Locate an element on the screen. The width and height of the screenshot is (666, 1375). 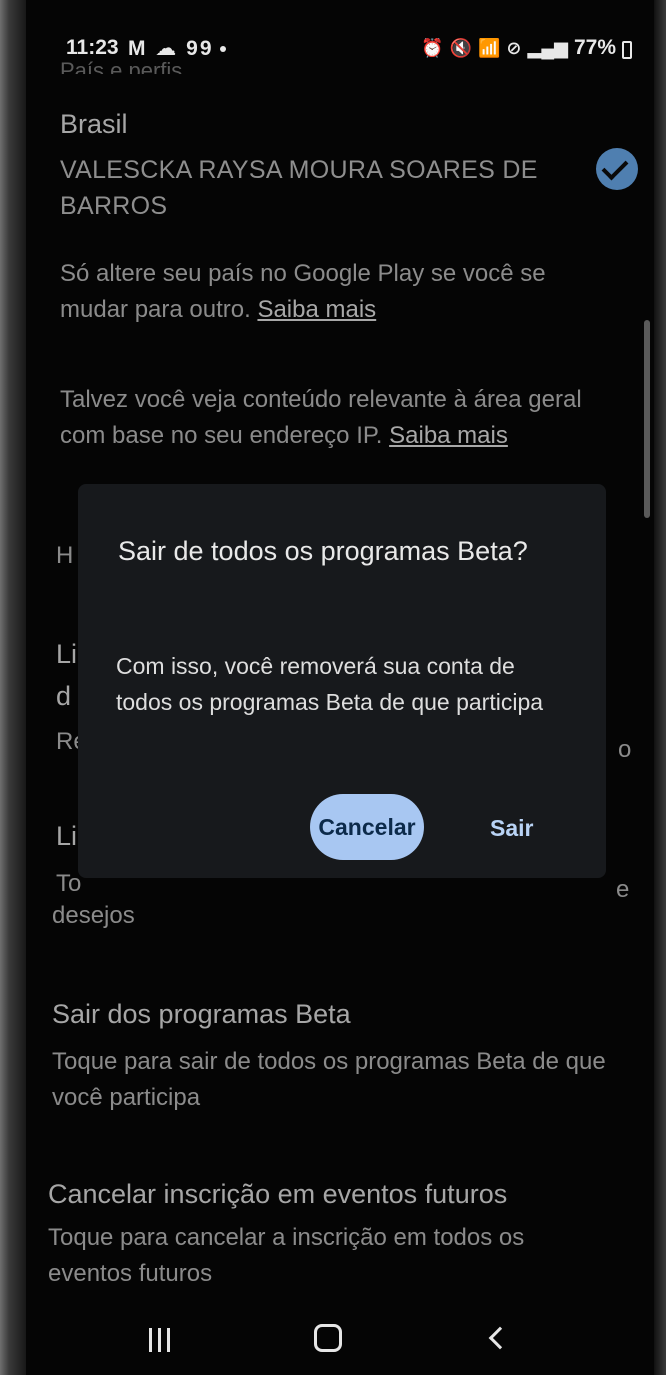
check-circle-icon is located at coordinates (617, 169).